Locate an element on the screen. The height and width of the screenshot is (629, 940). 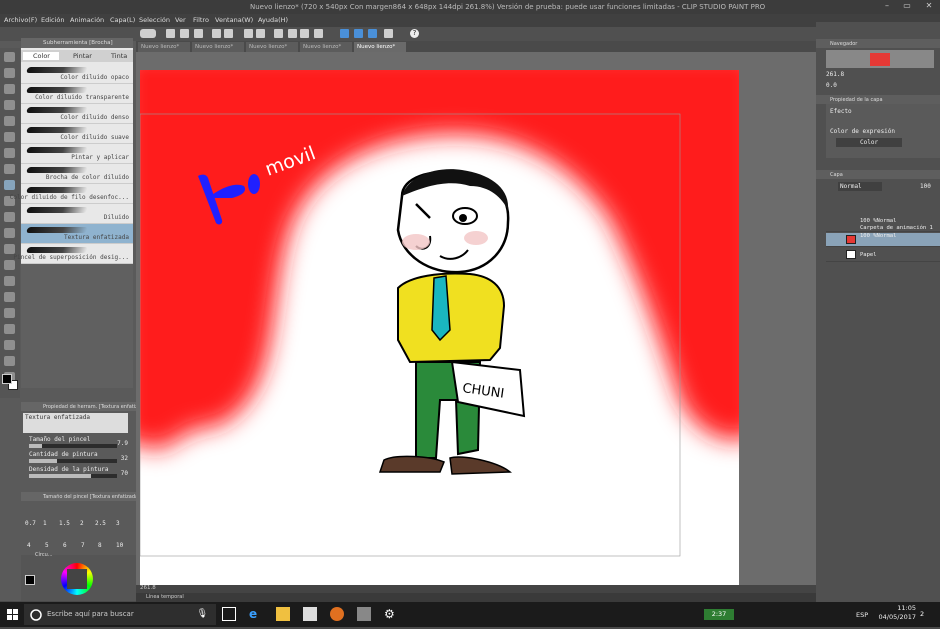
notification-count: 2 is located at coordinates (922, 614).